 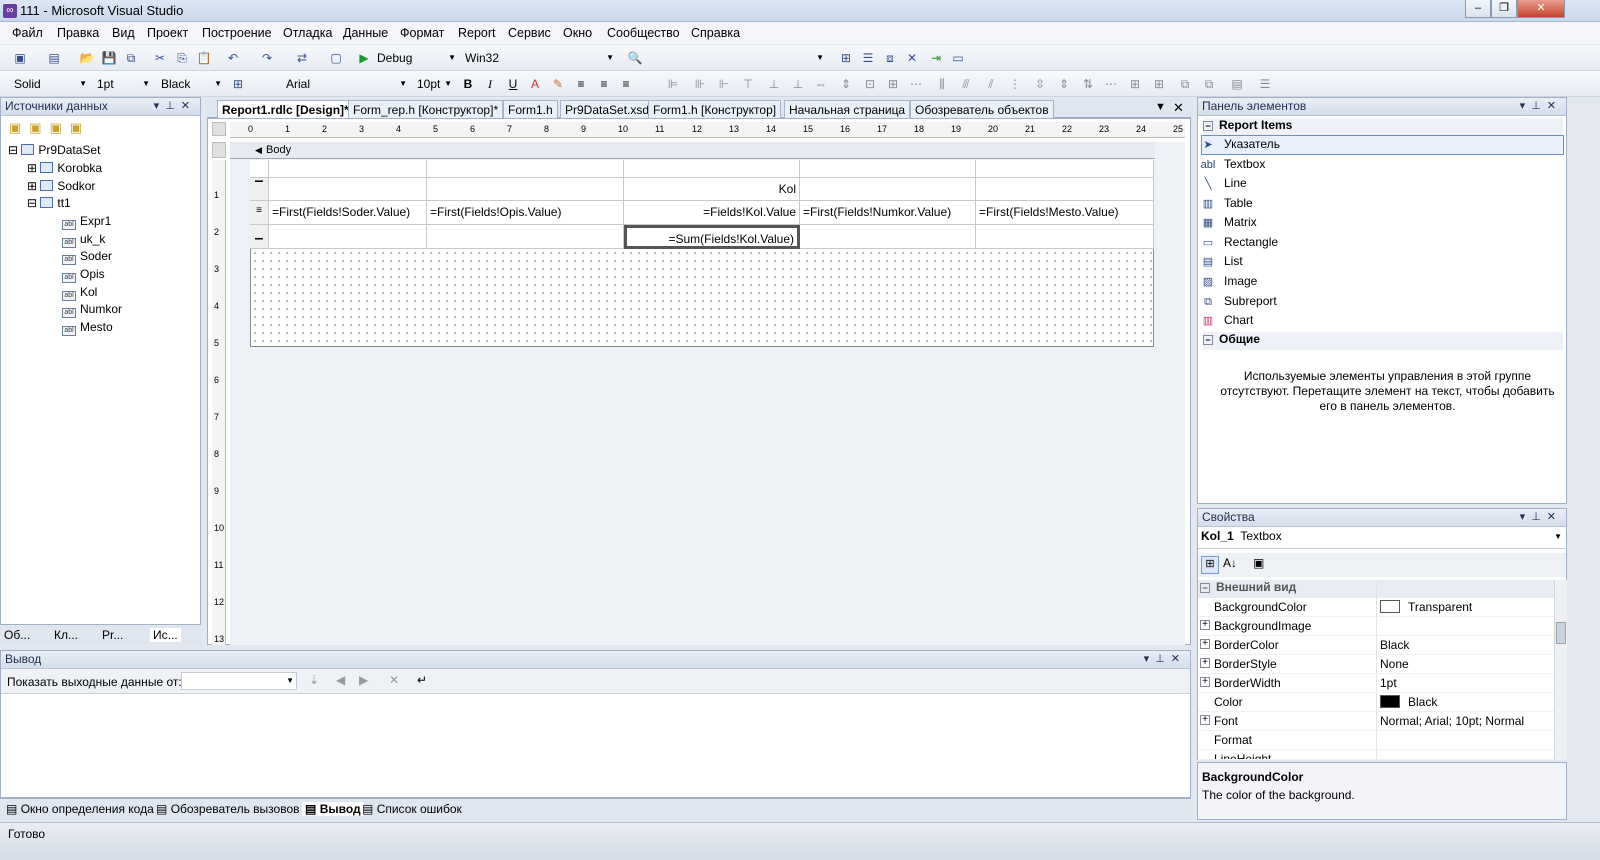 What do you see at coordinates (1228, 222) in the screenshot?
I see `toolbox-item-matrix: ▦ Matrix` at bounding box center [1228, 222].